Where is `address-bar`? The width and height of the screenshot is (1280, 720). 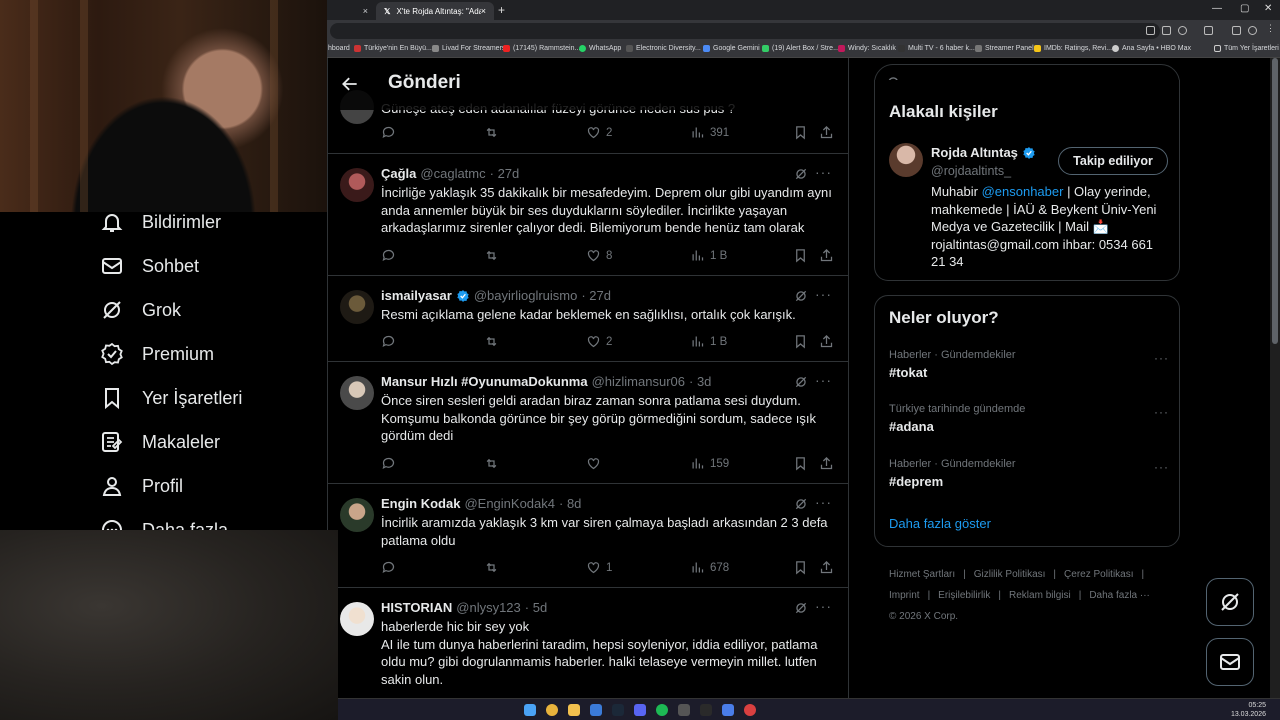 address-bar is located at coordinates (745, 31).